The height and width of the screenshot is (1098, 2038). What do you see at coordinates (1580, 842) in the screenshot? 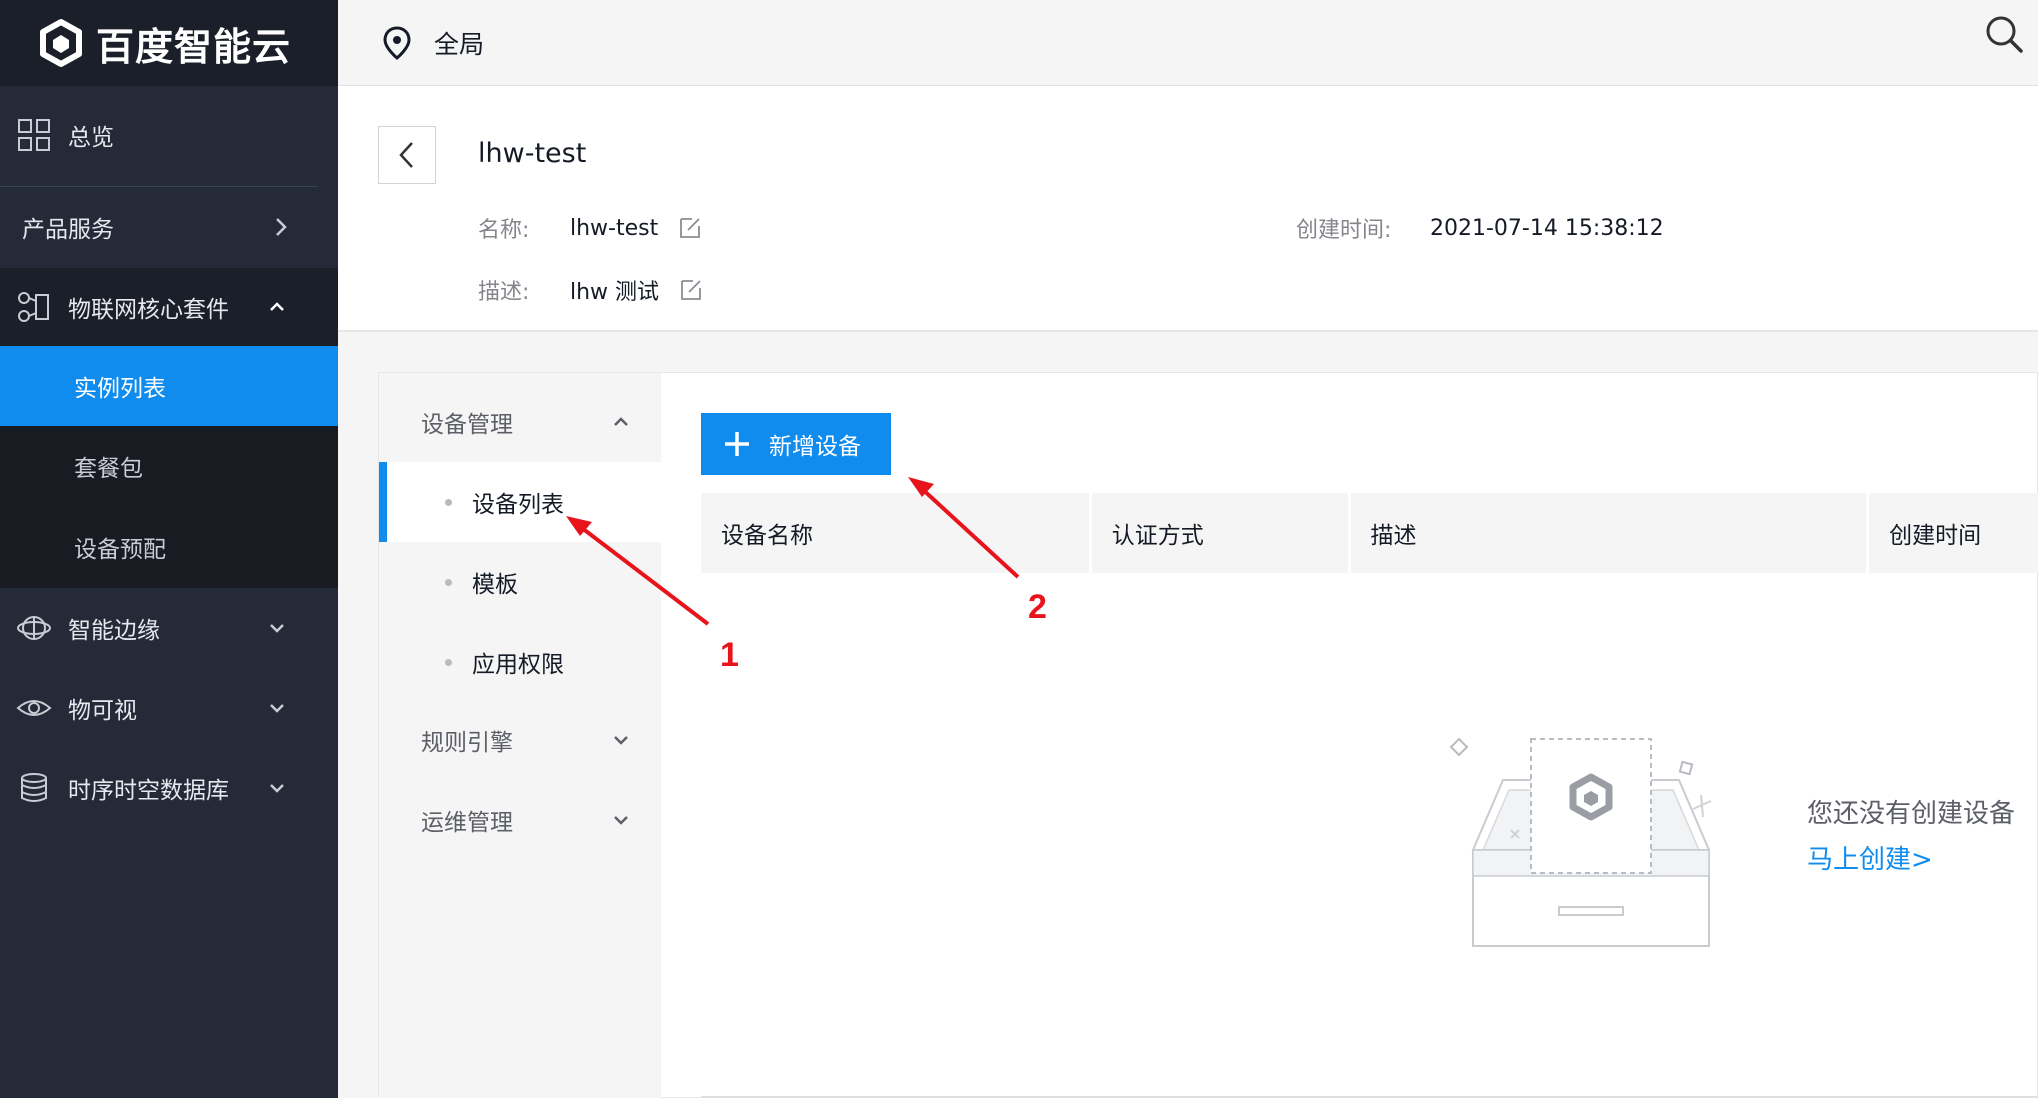
I see `empty-box-illustration` at bounding box center [1580, 842].